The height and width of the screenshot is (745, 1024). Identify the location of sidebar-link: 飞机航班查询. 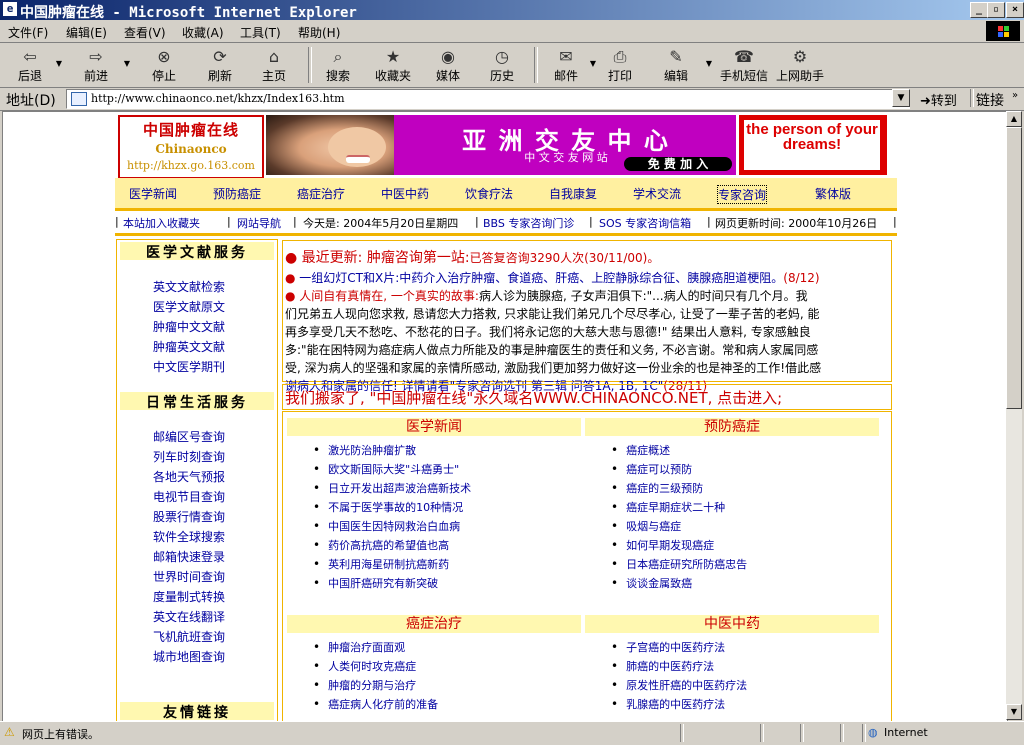
(189, 636).